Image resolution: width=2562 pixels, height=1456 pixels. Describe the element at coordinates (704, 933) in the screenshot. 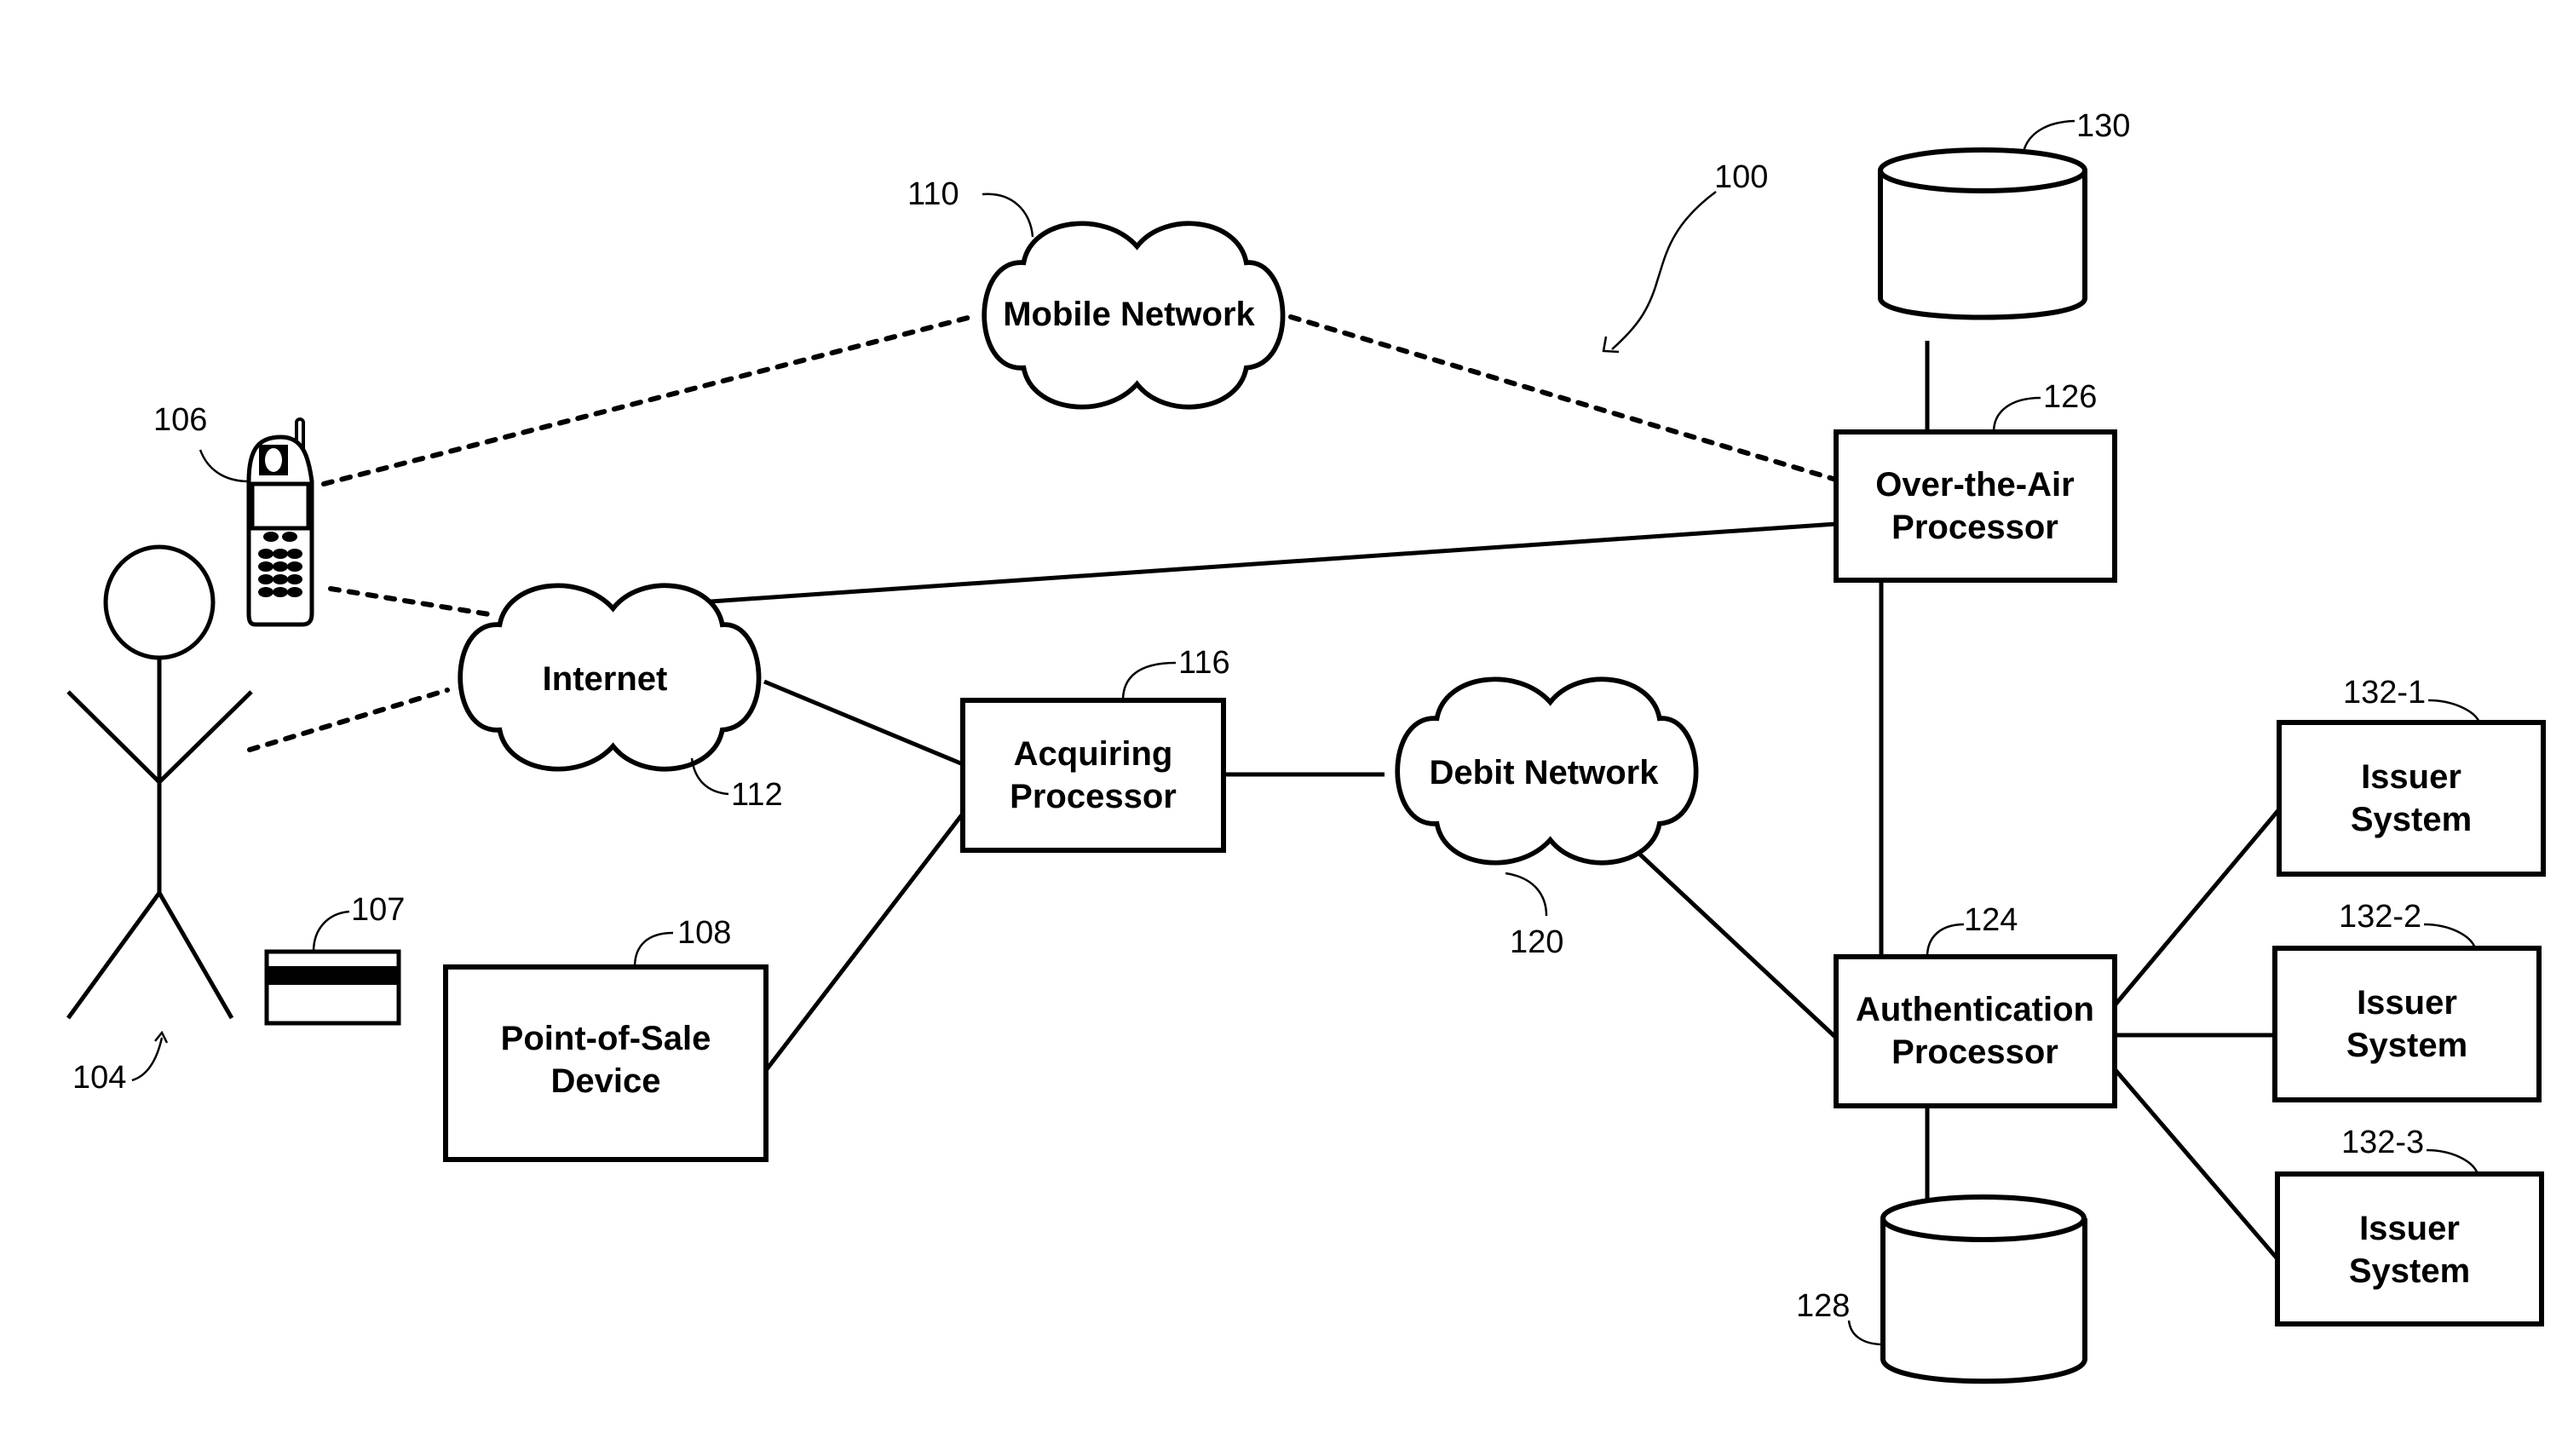

I see `pos-ref: 108` at that location.